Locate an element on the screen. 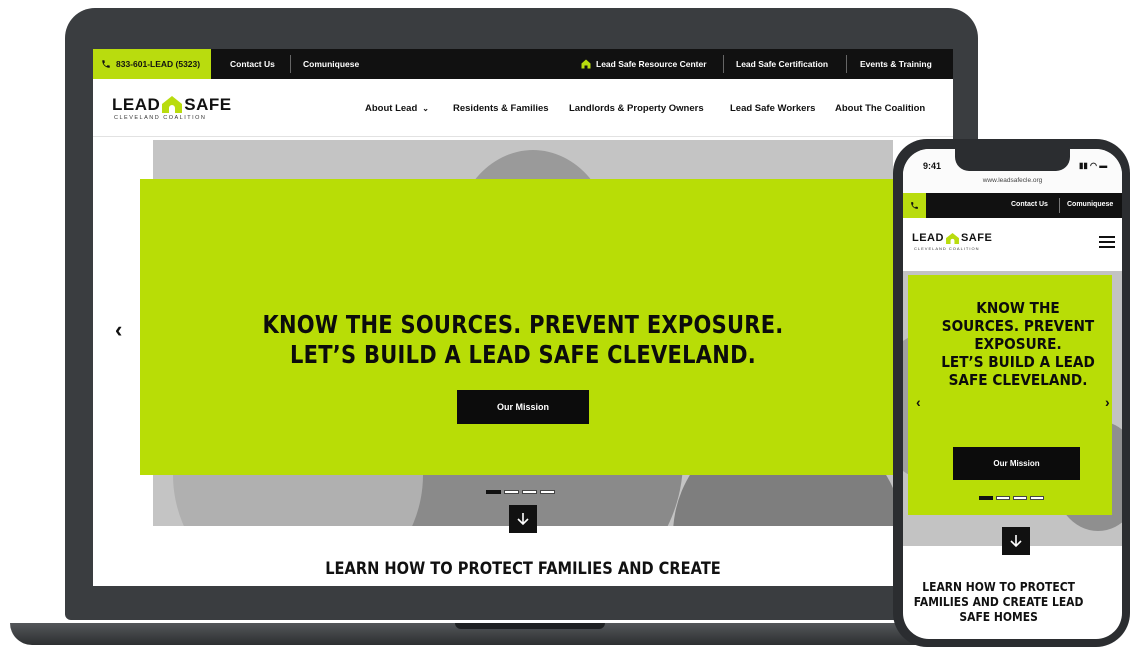  our-mission-button: Our Mission is located at coordinates (523, 407).